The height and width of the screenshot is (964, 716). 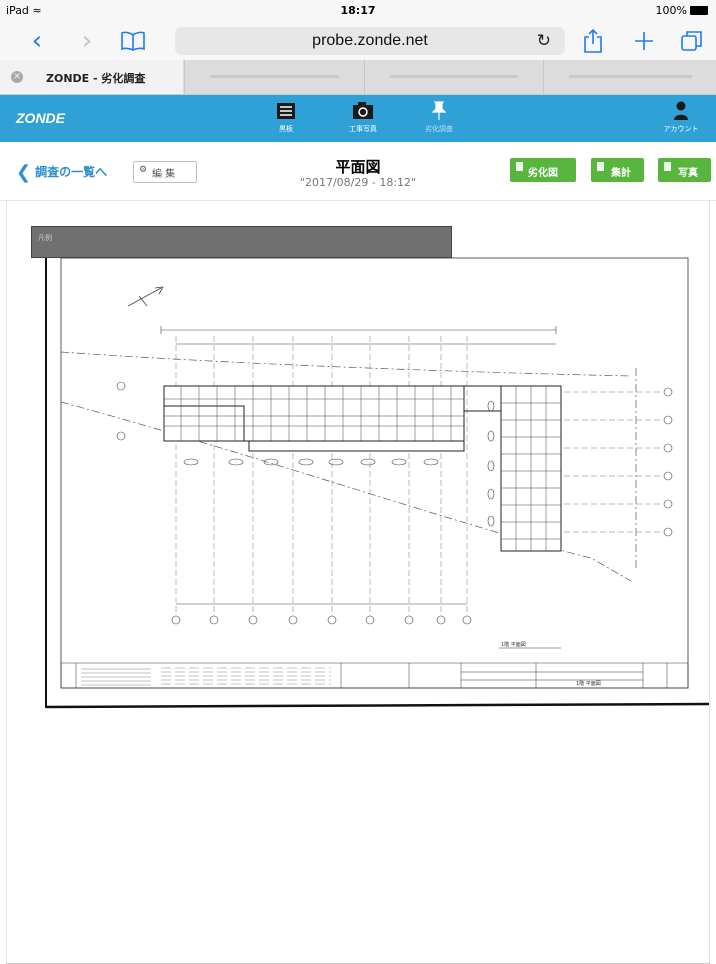 I want to click on titleblock-caption: 1階 平面図, so click(x=588, y=683).